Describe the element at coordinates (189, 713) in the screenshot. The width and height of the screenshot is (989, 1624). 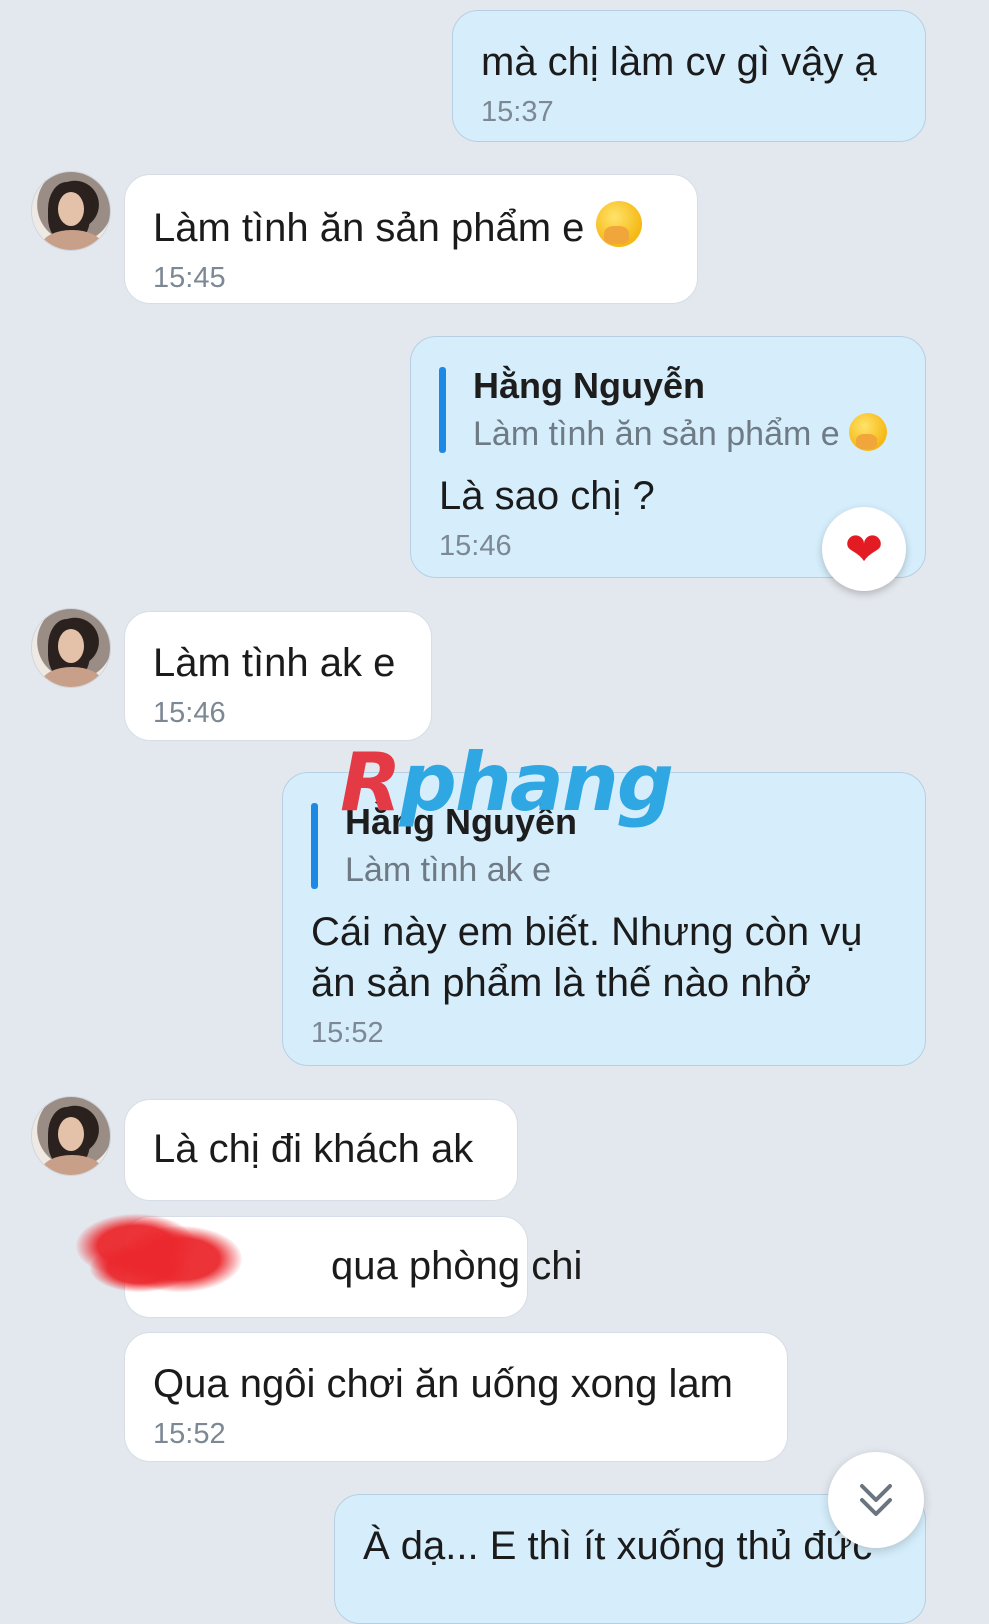
I see `message-time: 15:46` at that location.